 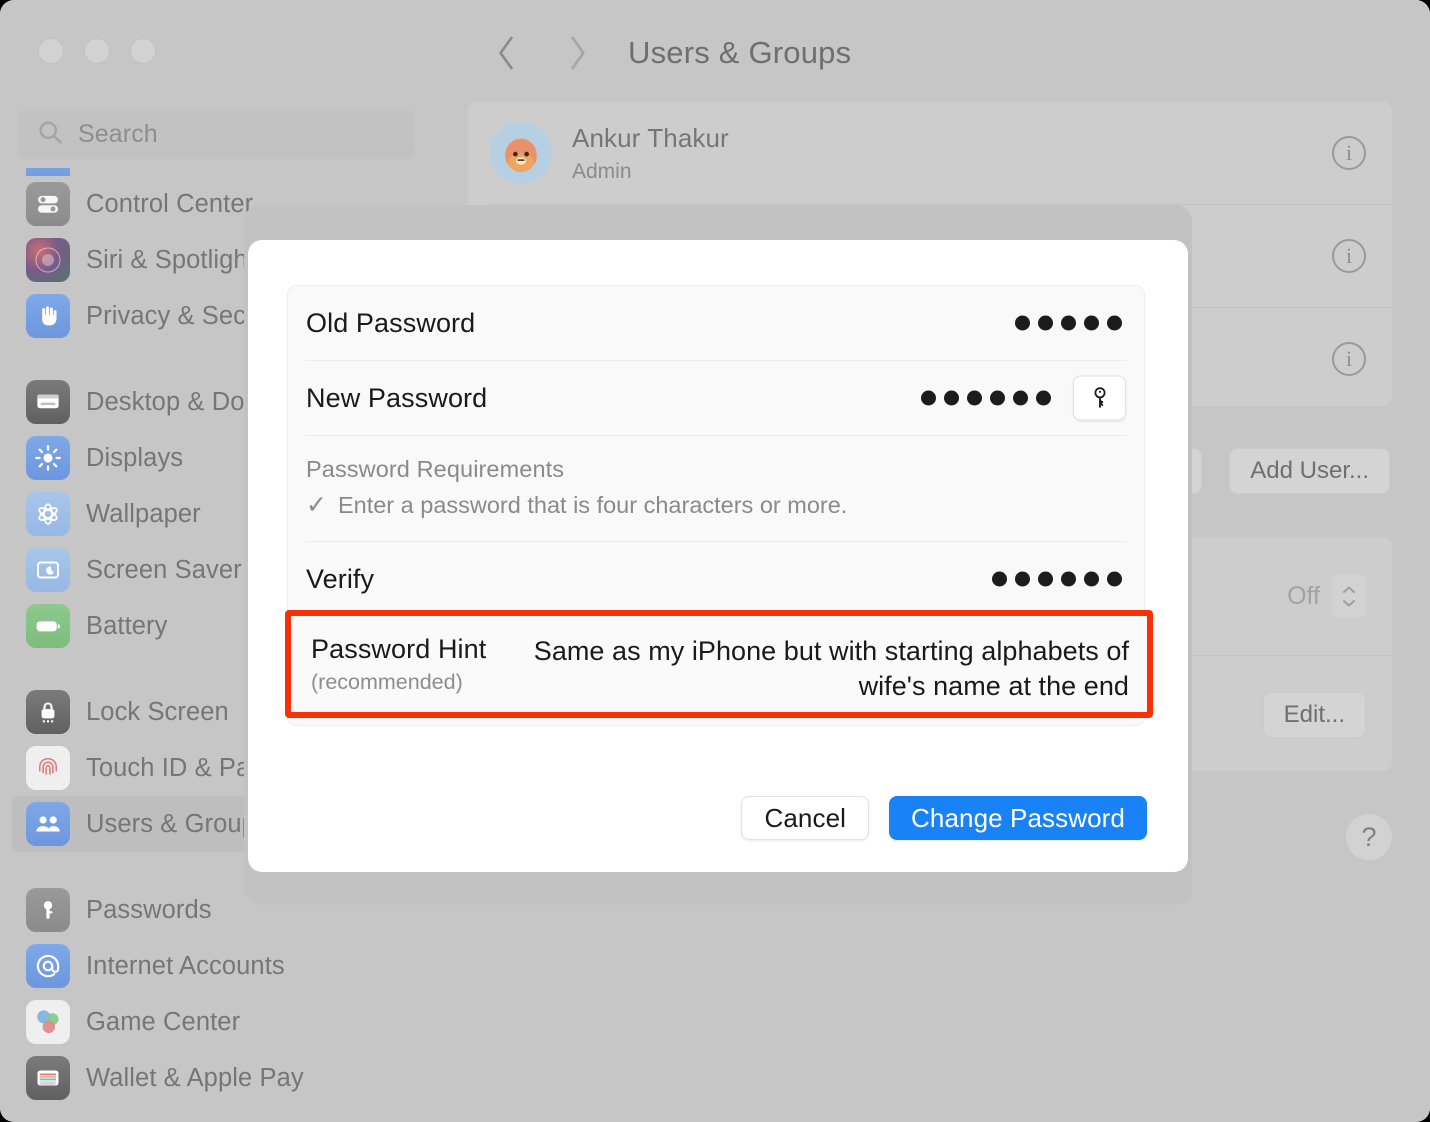 I want to click on change-password-button: Change Password, so click(x=1018, y=818).